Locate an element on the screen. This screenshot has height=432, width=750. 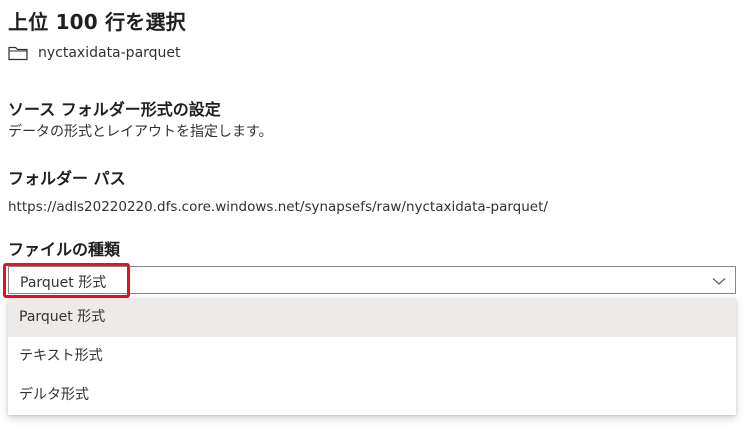
source-format-description: データの形式とレイアウトを指定します。 is located at coordinates (140, 132).